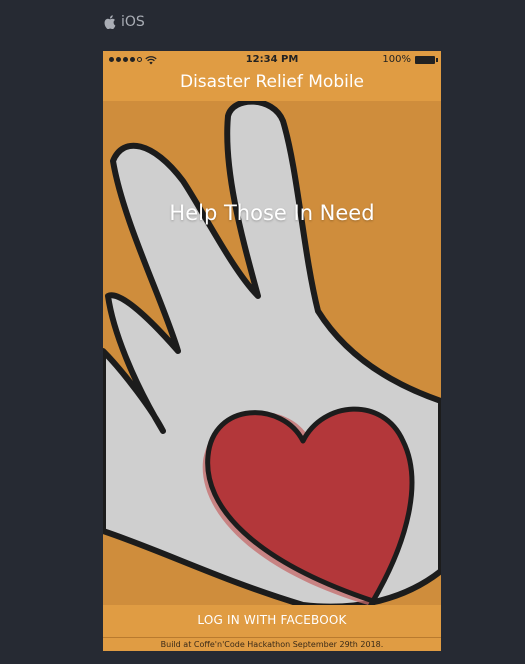 The image size is (525, 664). I want to click on app-title: Disaster Relief Mobile, so click(272, 82).